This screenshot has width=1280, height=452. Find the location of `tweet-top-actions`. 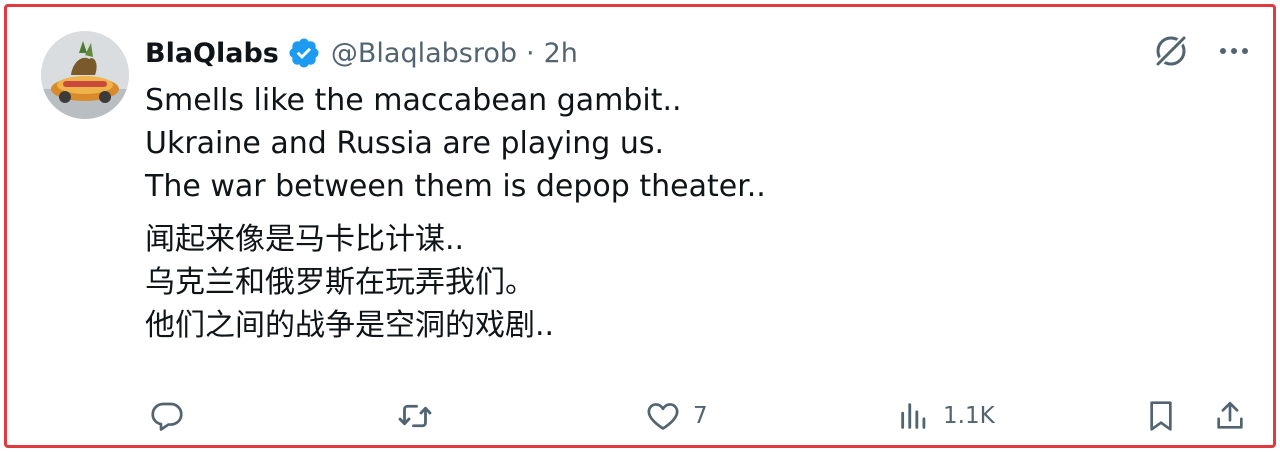

tweet-top-actions is located at coordinates (1201, 51).